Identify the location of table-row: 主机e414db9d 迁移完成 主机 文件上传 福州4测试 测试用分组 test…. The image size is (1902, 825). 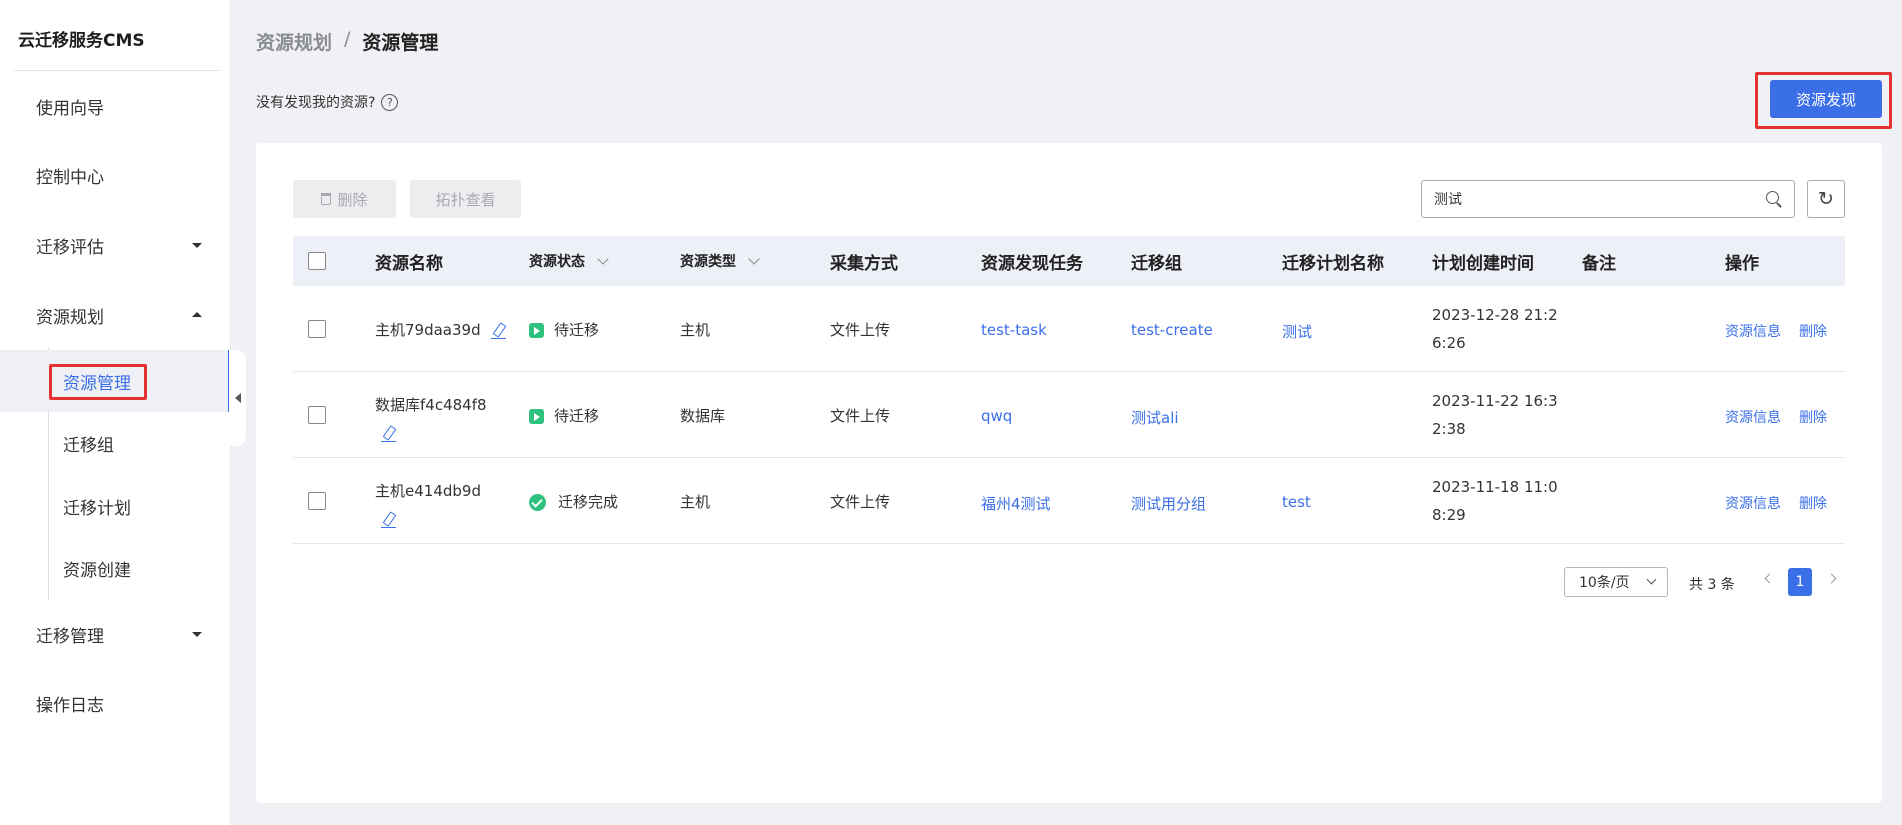
(1069, 501).